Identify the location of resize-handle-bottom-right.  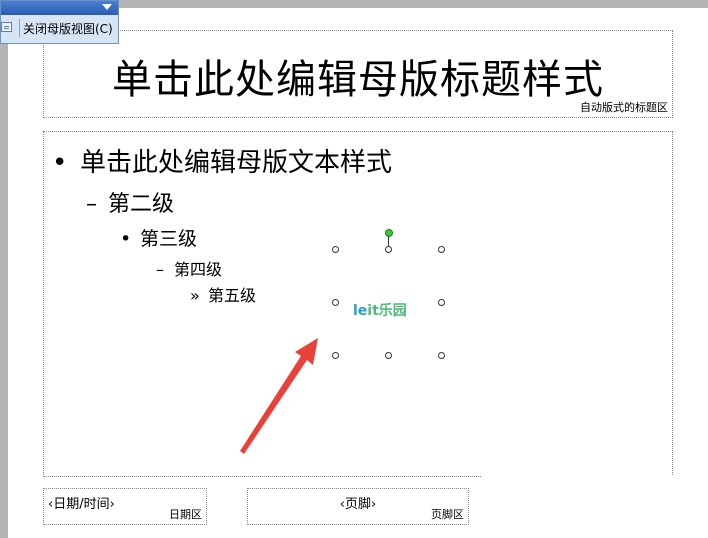
(441, 355).